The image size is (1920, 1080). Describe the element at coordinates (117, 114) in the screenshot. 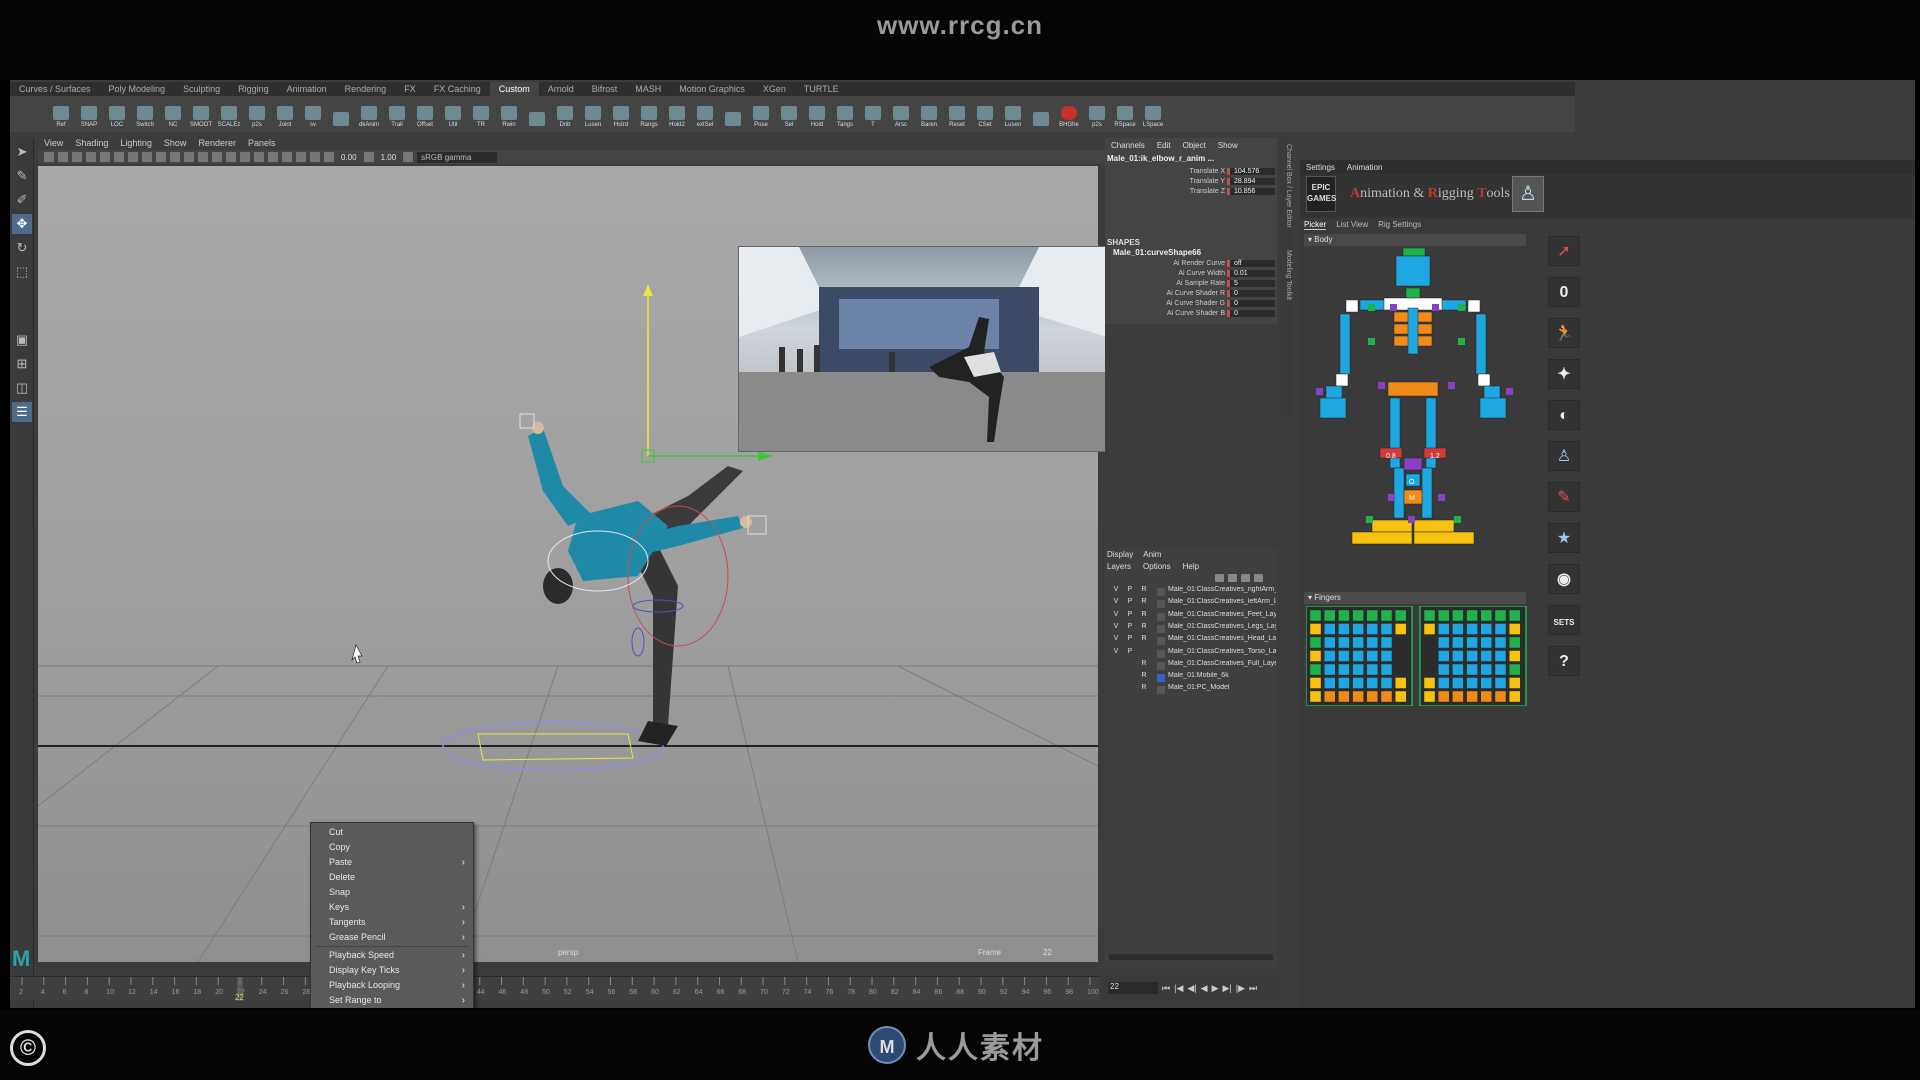

I see `shelf-button: LOC` at that location.